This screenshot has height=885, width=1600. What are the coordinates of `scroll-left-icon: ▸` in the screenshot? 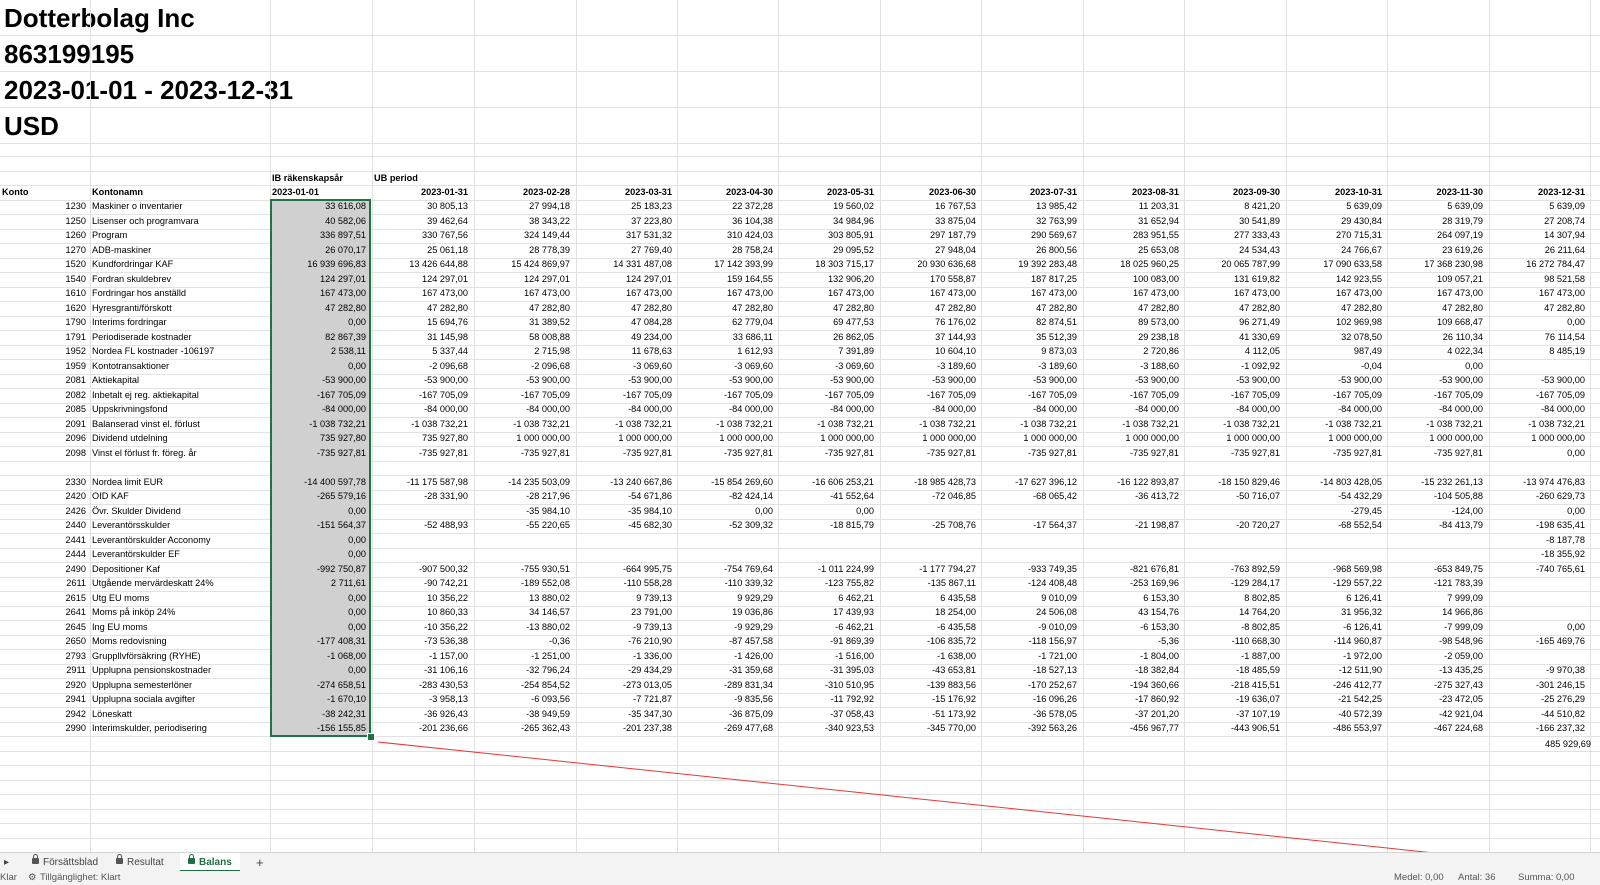 It's located at (6, 862).